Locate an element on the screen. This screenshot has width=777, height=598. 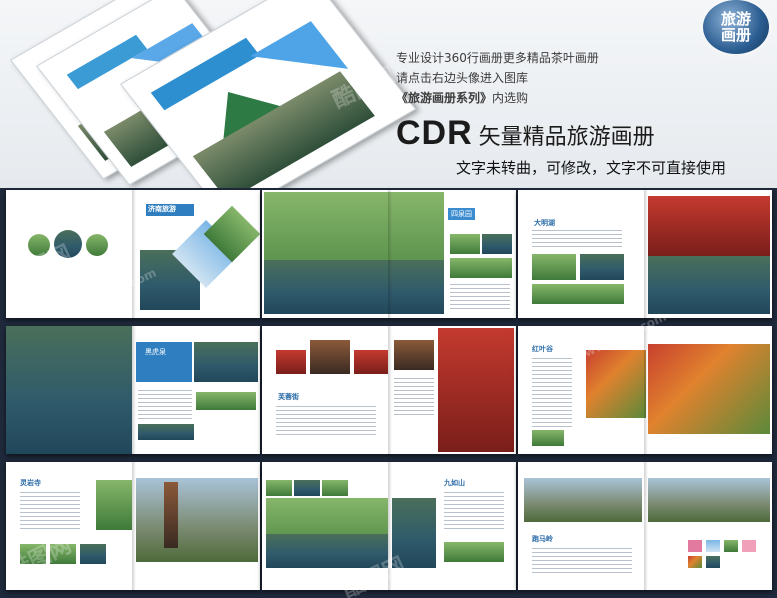
spread-cover: 济南旅游 is located at coordinates (133, 254).